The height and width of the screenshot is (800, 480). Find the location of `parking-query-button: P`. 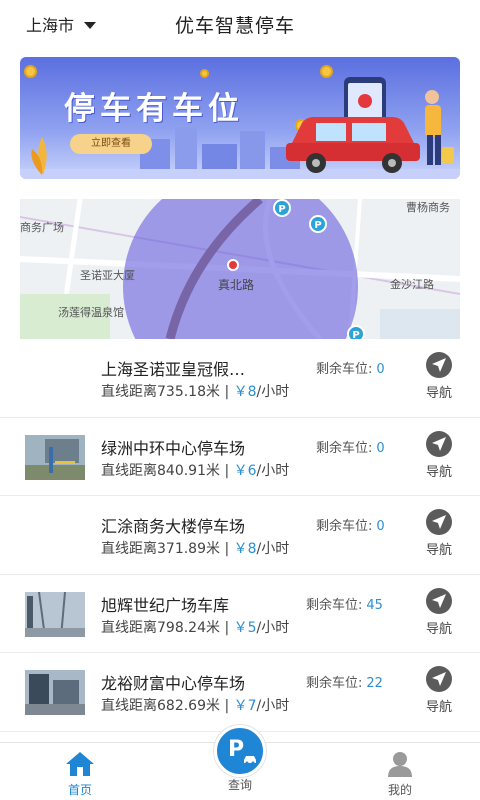

parking-query-button: P is located at coordinates (240, 751).